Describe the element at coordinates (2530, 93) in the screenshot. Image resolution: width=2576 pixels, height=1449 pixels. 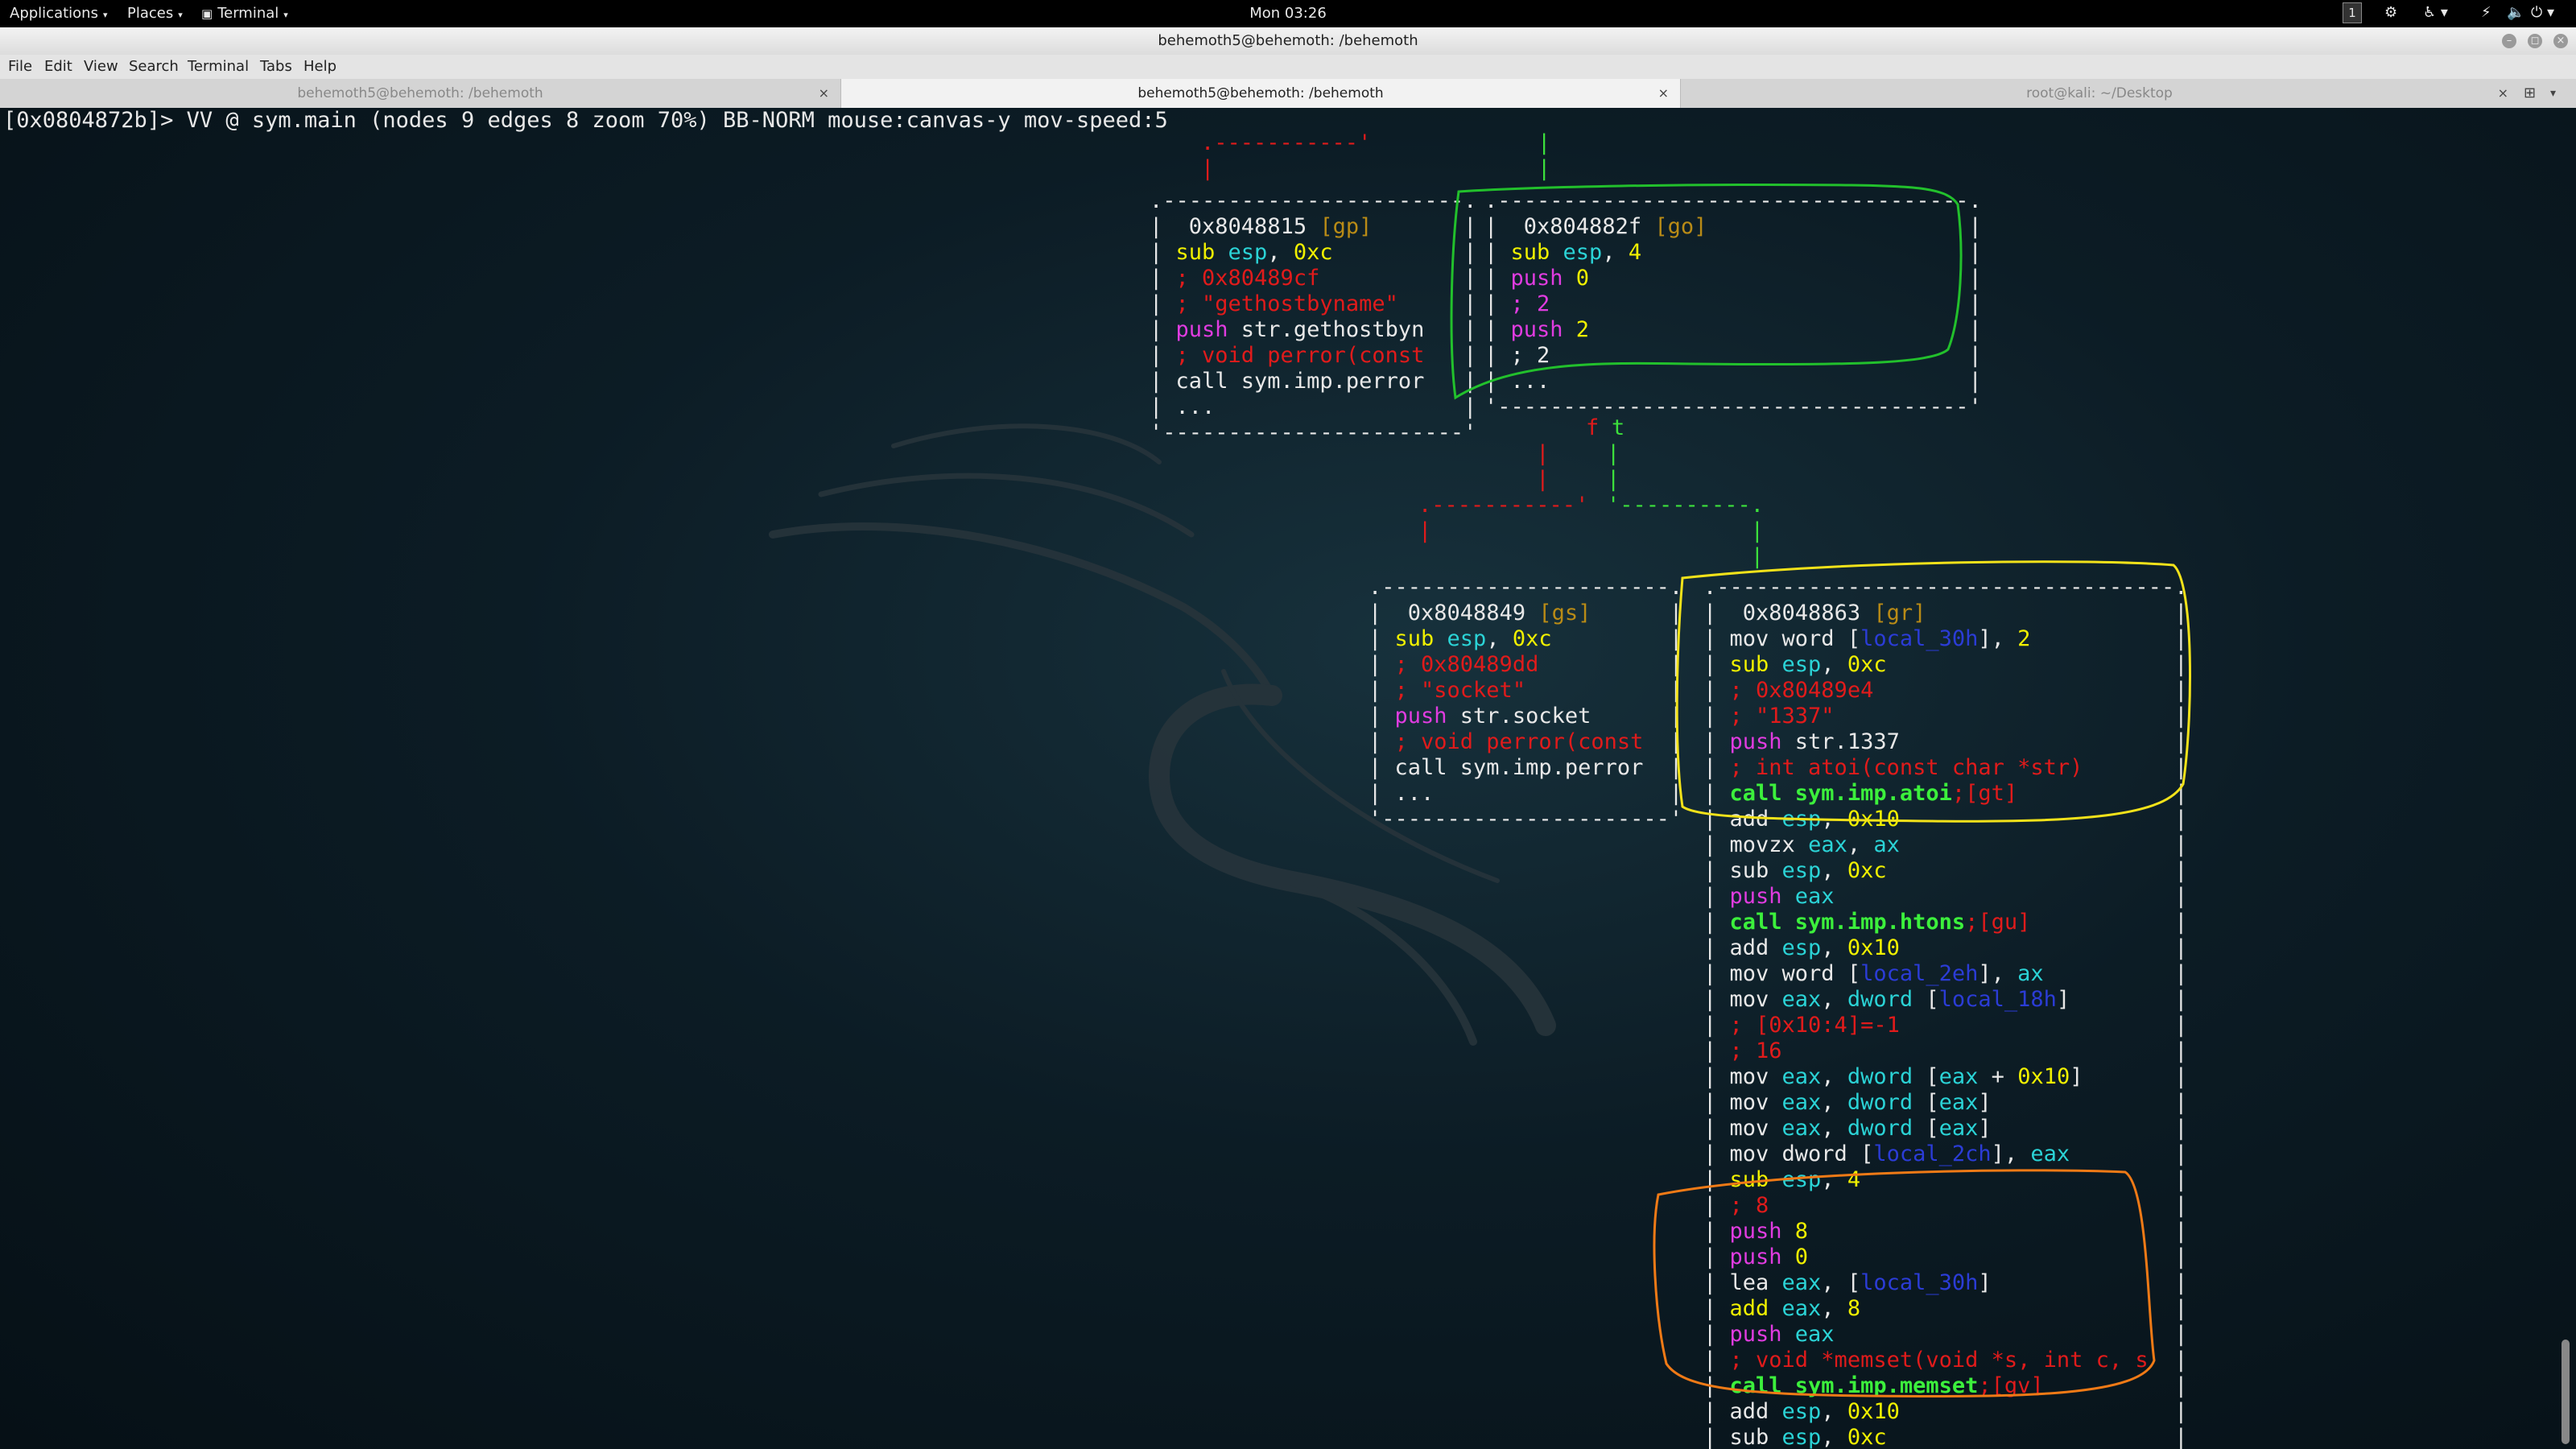
I see `new-tab-icon: ⊞` at that location.